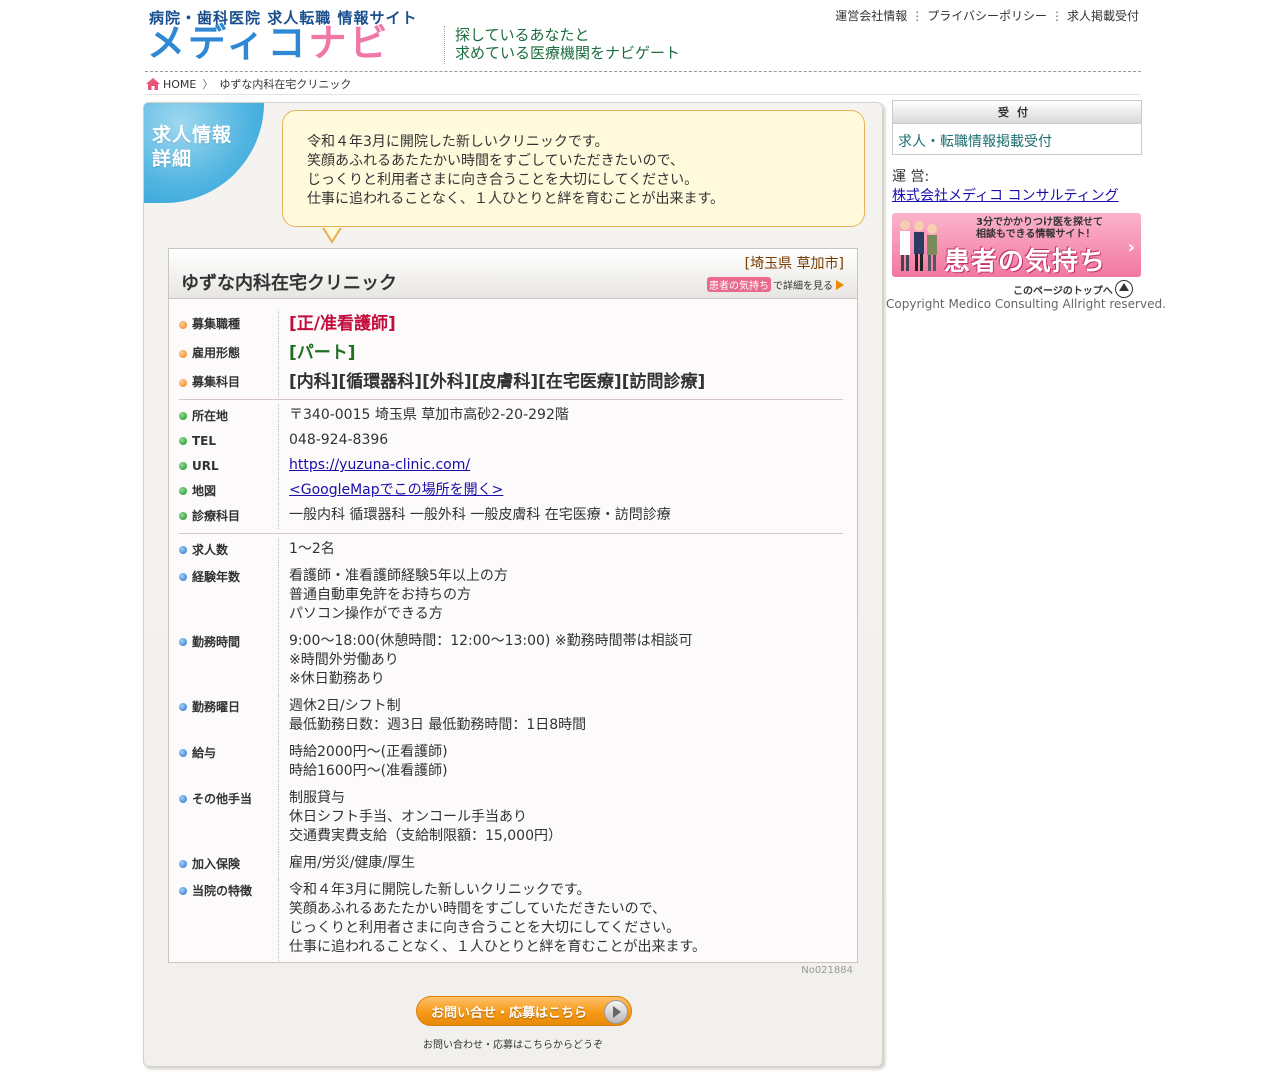 The width and height of the screenshot is (1284, 1087). I want to click on nav-privacy-policy: プライバシーポリシー, so click(987, 16).